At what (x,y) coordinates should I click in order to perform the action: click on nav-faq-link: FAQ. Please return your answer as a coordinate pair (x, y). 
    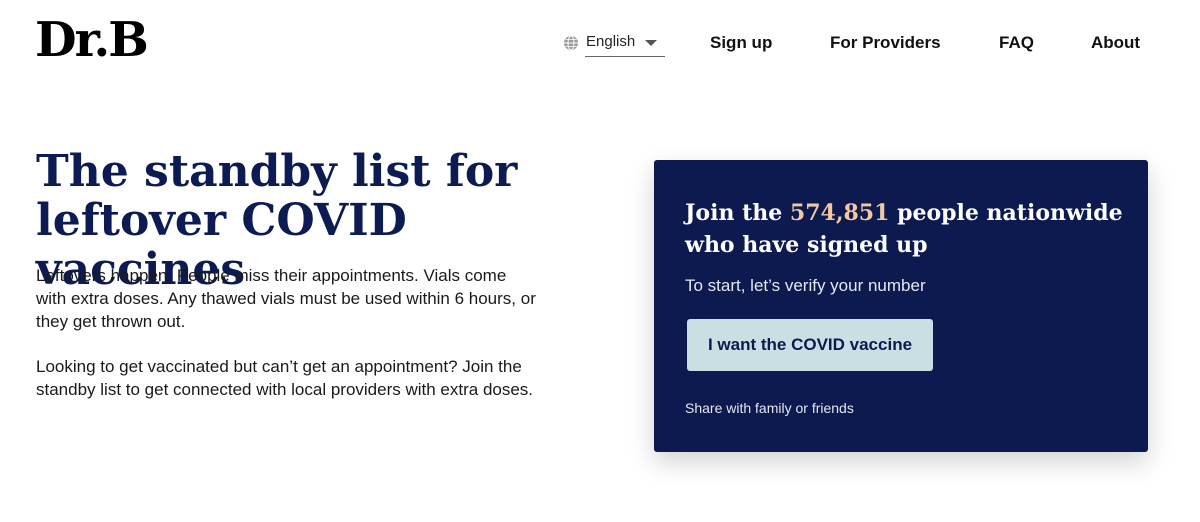
    Looking at the image, I should click on (1016, 43).